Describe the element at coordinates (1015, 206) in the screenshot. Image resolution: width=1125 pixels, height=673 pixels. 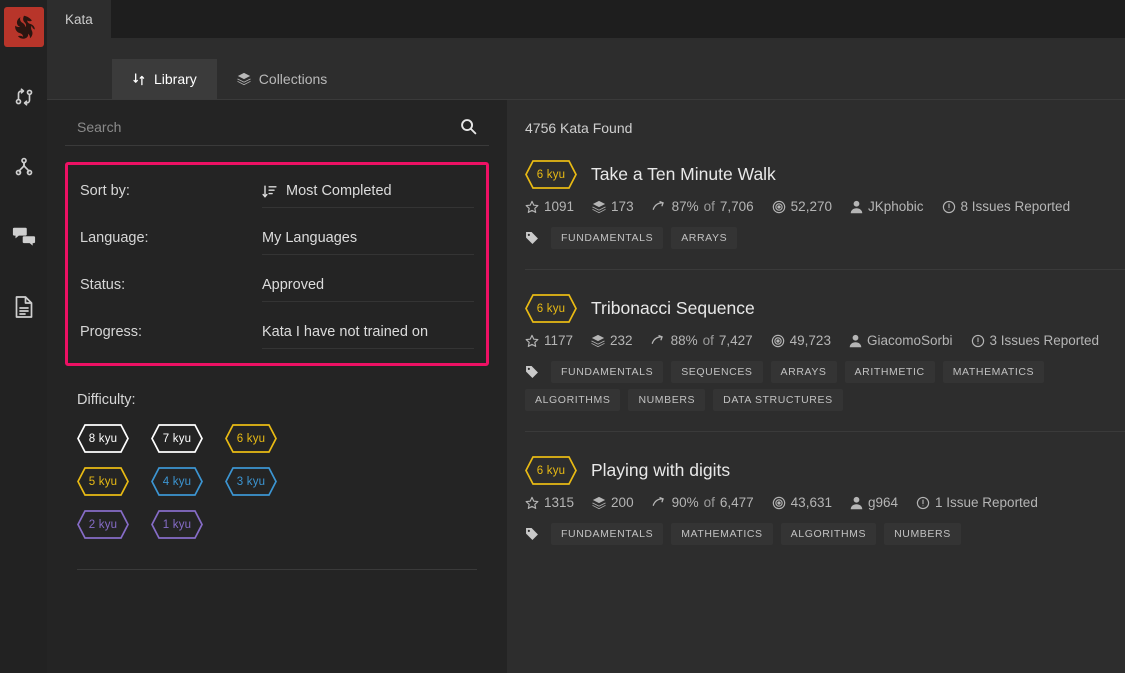
I see `kata-issues-text: 8 Issues Reported` at that location.